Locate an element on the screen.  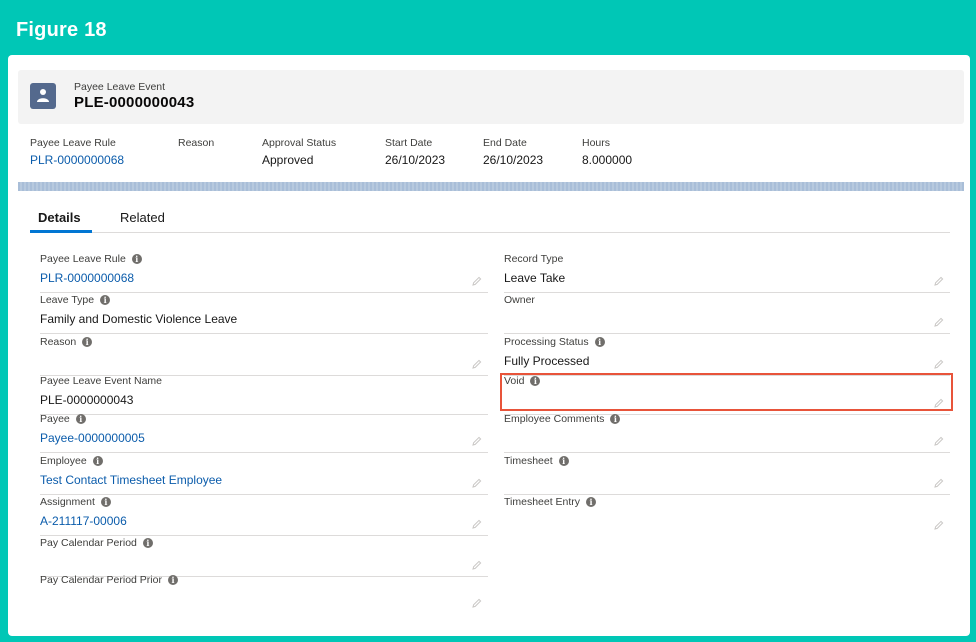
field-value-payee-leave-event-name: PLE-0000000043 is located at coordinates (87, 400).